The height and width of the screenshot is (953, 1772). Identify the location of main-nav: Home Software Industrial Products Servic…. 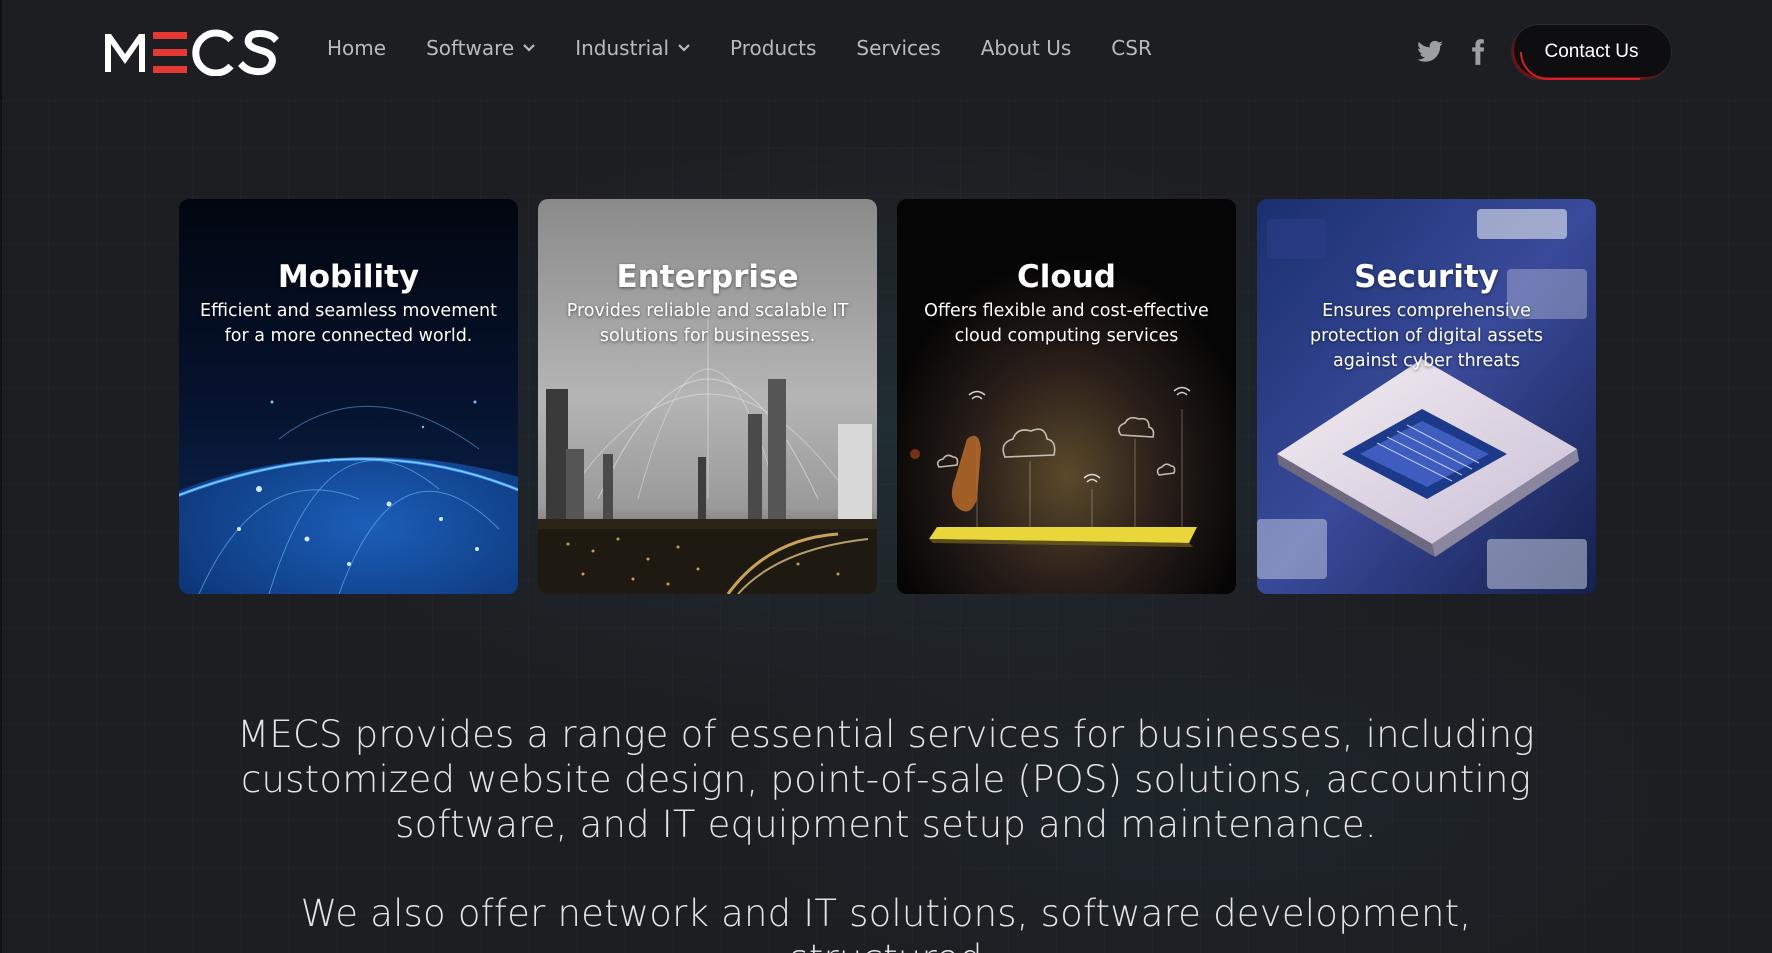
(759, 48).